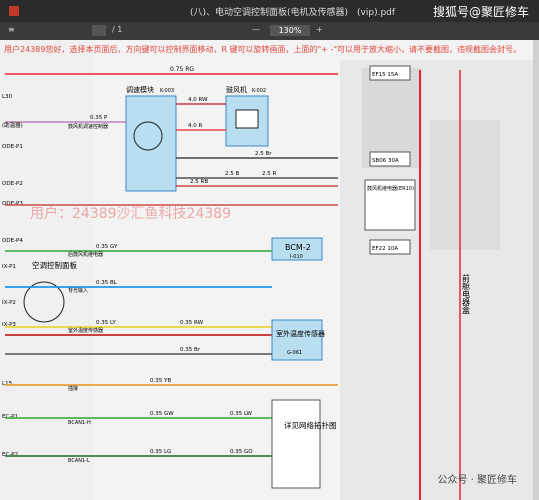 The width and height of the screenshot is (539, 500). I want to click on wire-label-gy: 0.35 GY, so click(107, 247).